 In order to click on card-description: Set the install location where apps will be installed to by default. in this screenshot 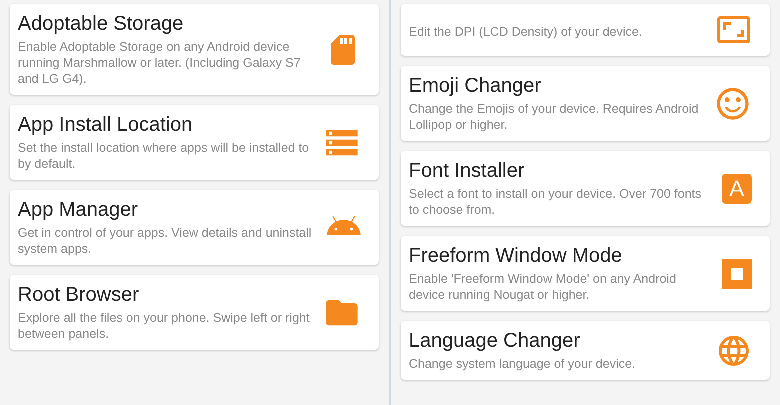, I will do `click(164, 156)`.